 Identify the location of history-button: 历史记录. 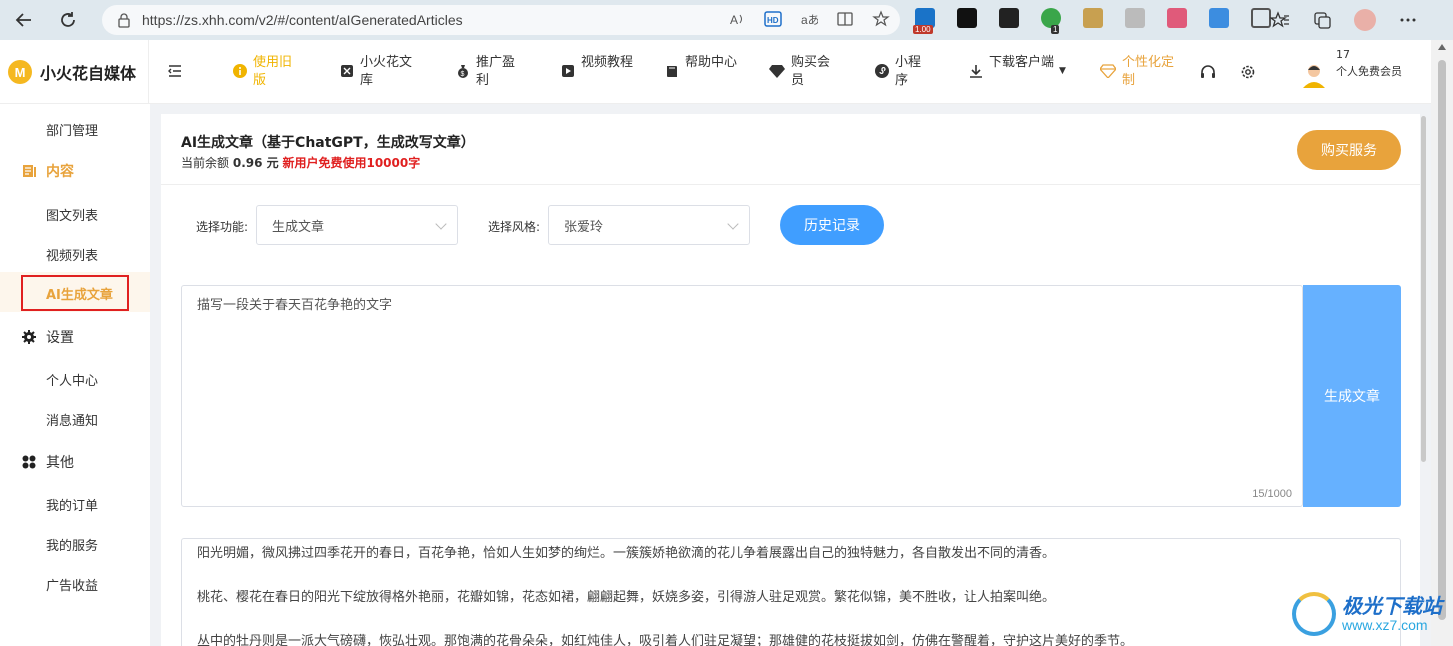
(832, 225).